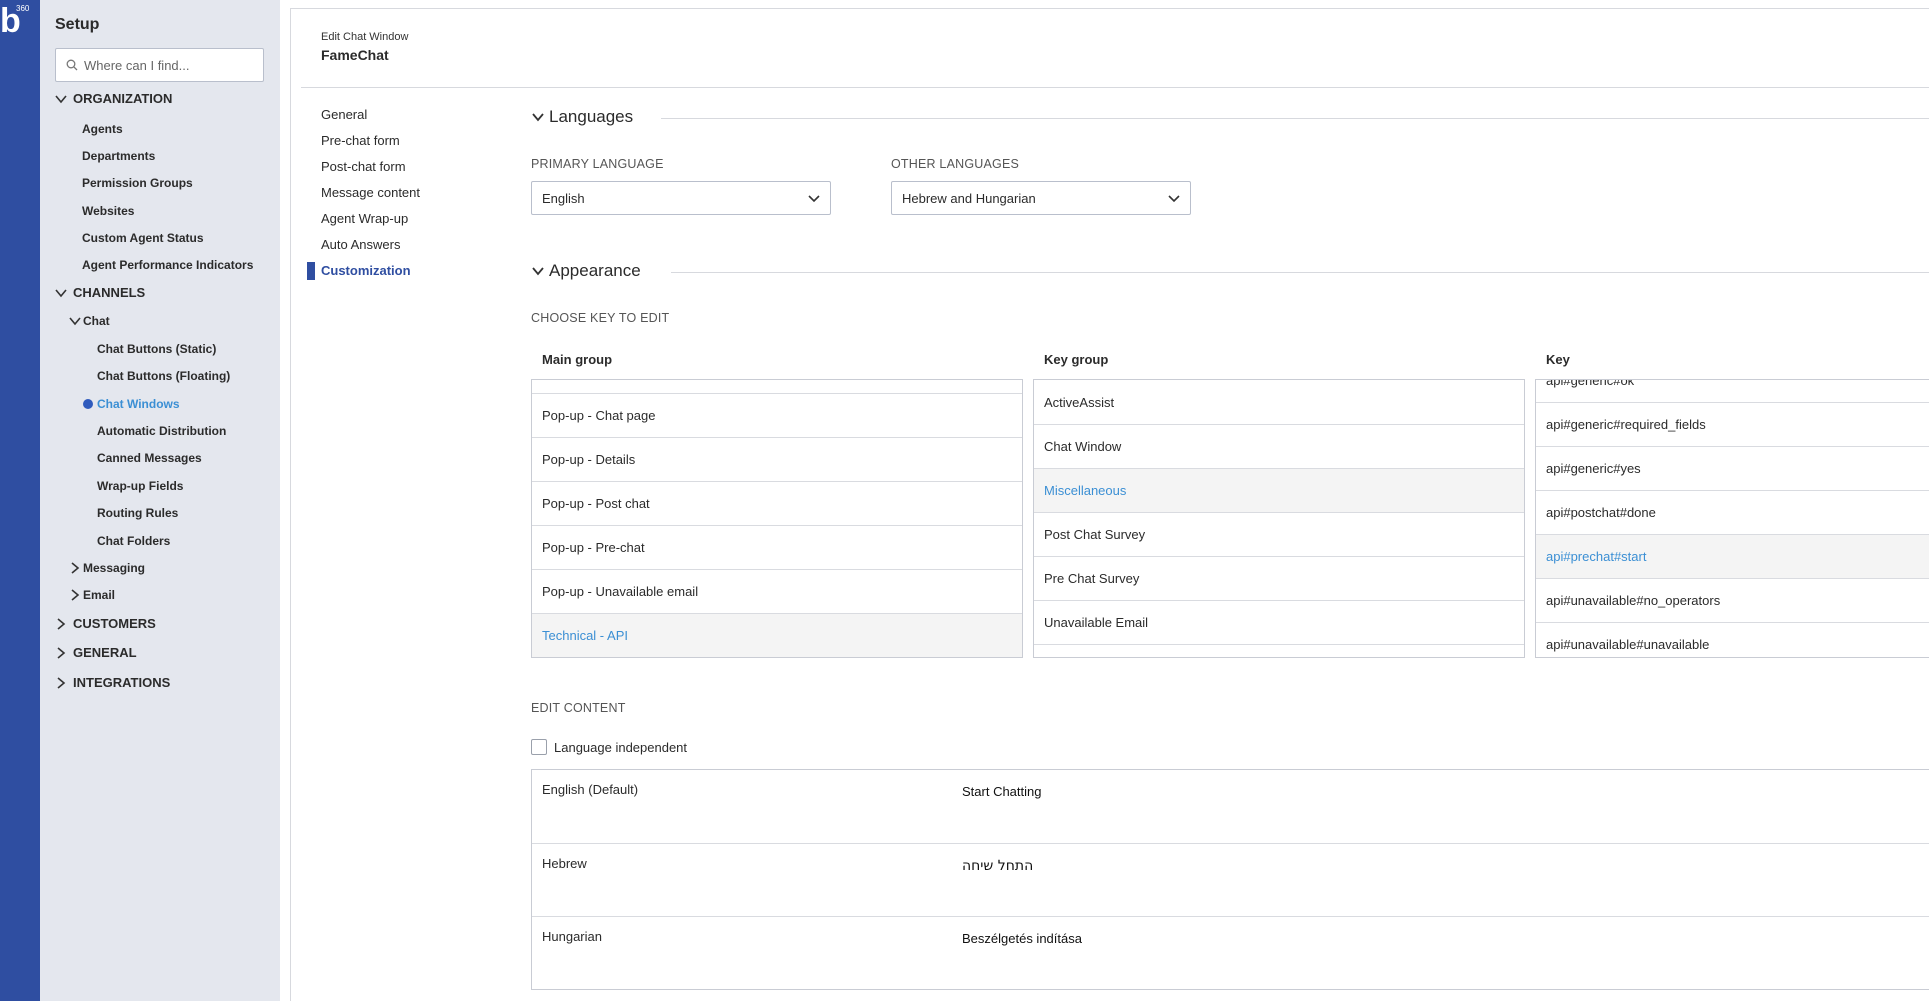 The image size is (1929, 1001). I want to click on languages-title: Languages, so click(591, 116).